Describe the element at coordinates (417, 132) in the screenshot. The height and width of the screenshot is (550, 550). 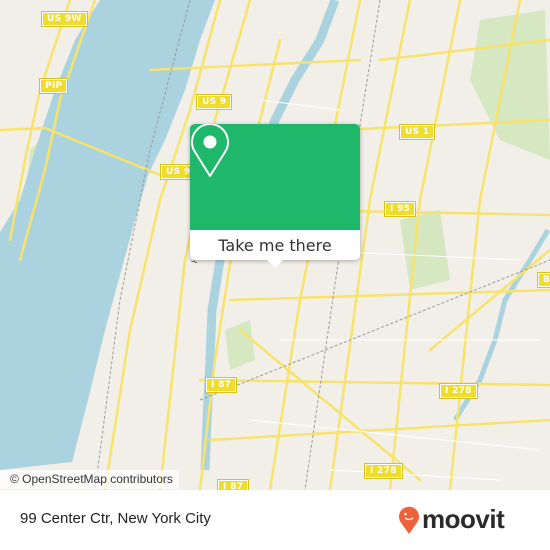
I see `route-shield: US 1` at that location.